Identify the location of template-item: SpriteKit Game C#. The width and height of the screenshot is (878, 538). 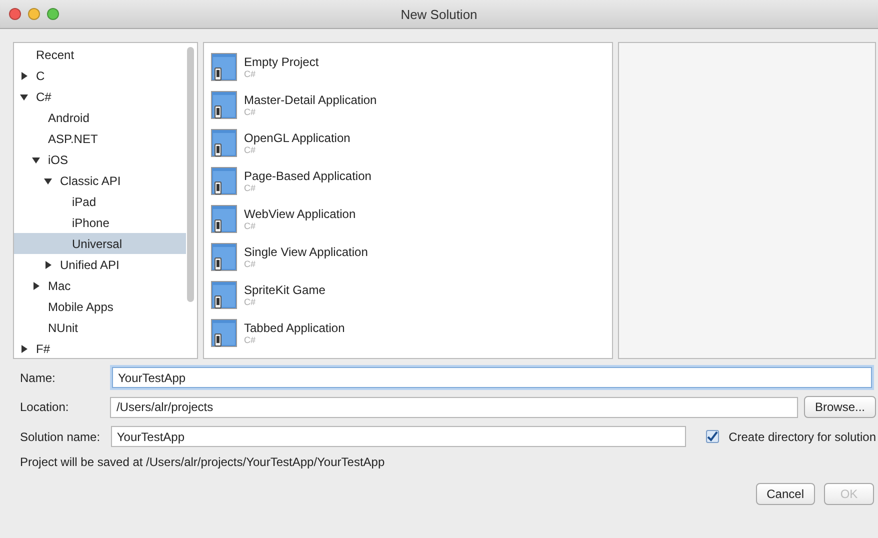
(408, 294).